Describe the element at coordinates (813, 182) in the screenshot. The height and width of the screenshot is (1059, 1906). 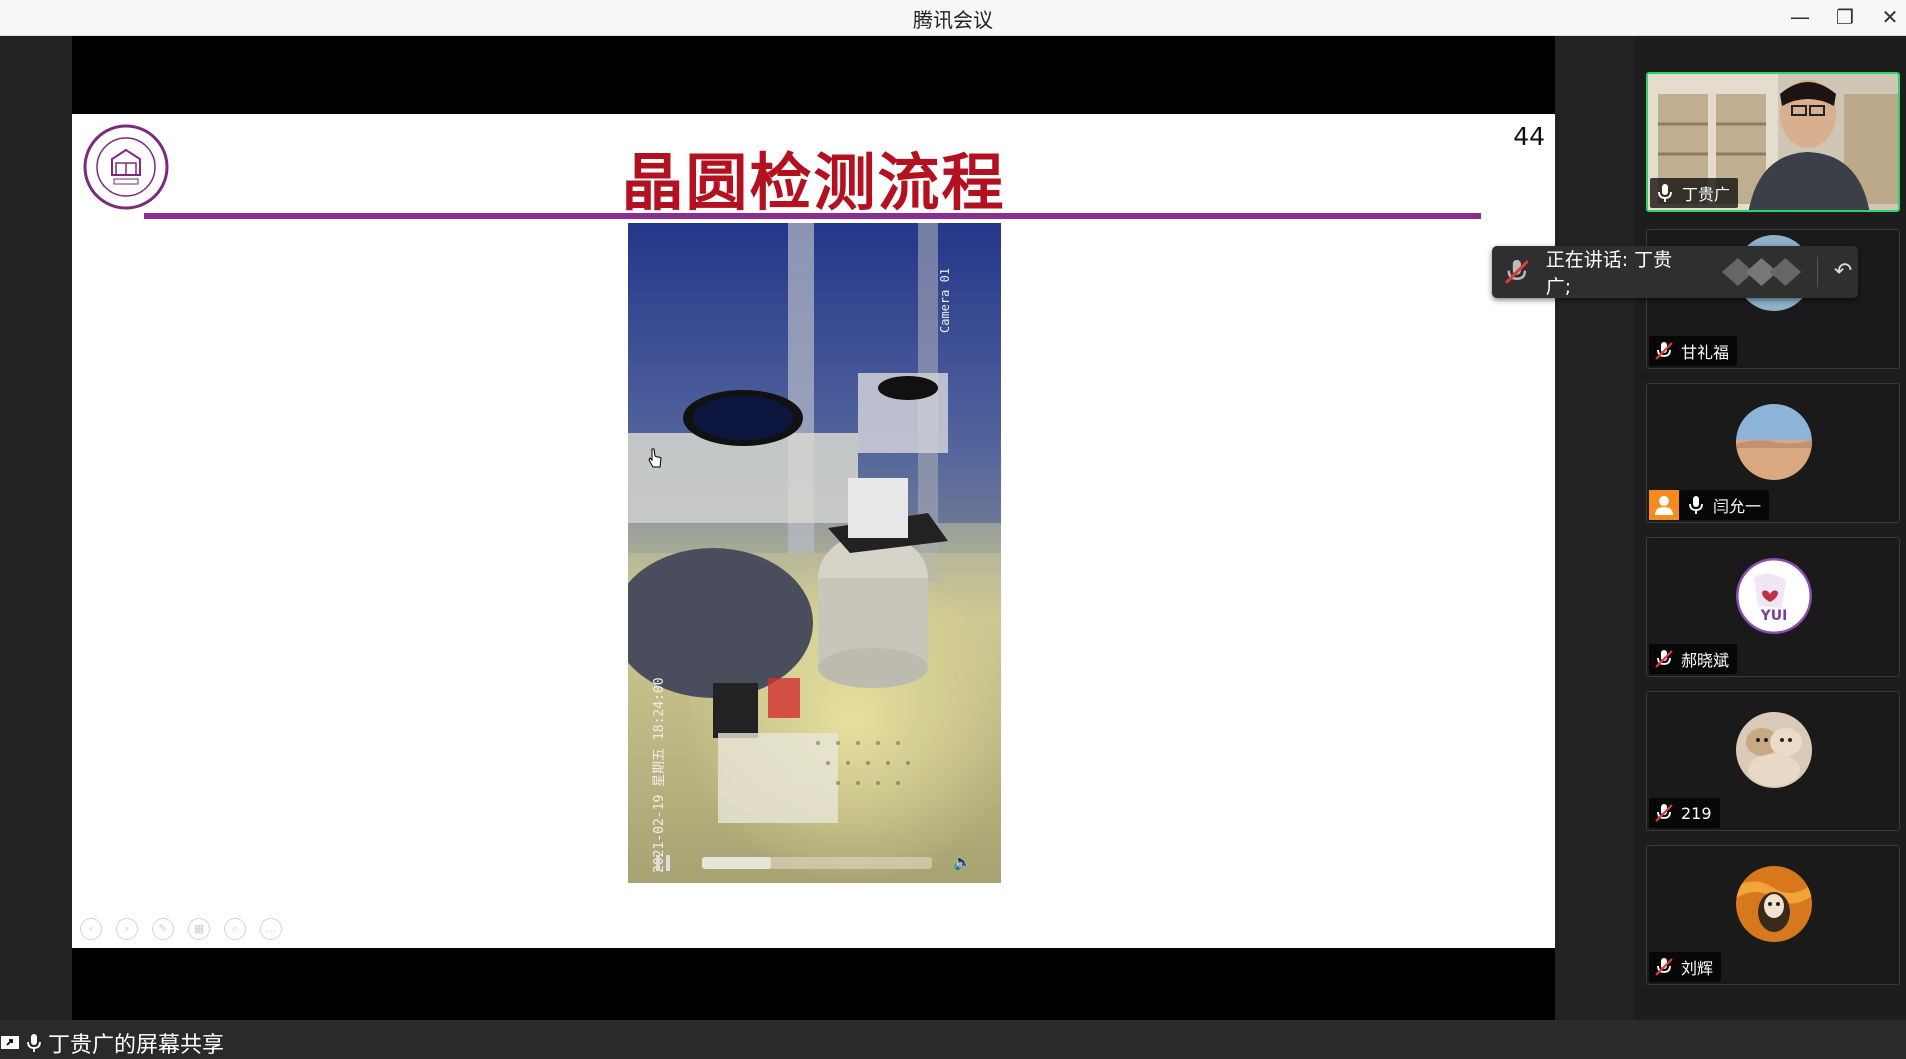
I see `slide-title: 晶圆检测流程` at that location.